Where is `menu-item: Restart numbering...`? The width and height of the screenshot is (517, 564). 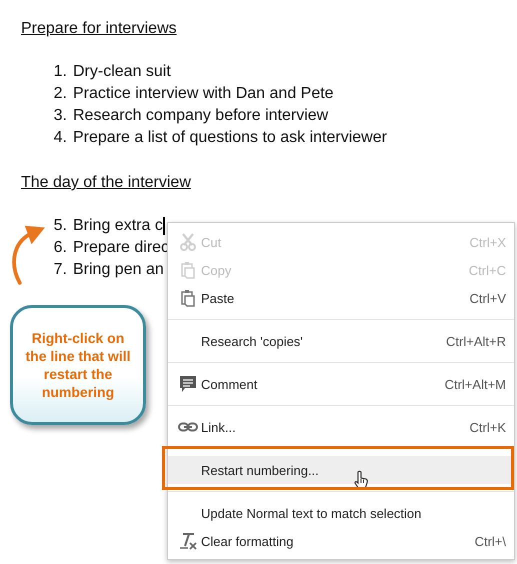
menu-item: Restart numbering... is located at coordinates (341, 470).